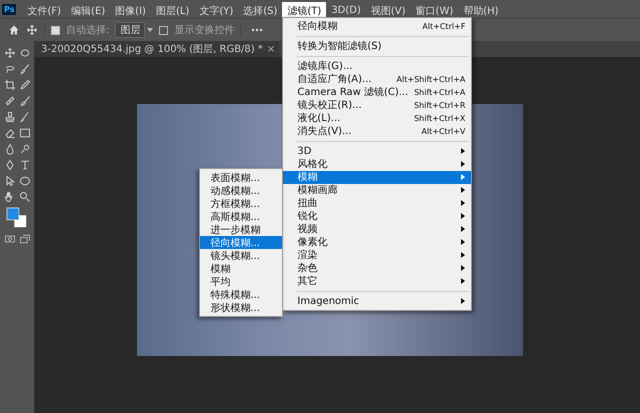 The height and width of the screenshot is (413, 640). Describe the element at coordinates (10, 85) in the screenshot. I see `crop-icon` at that location.